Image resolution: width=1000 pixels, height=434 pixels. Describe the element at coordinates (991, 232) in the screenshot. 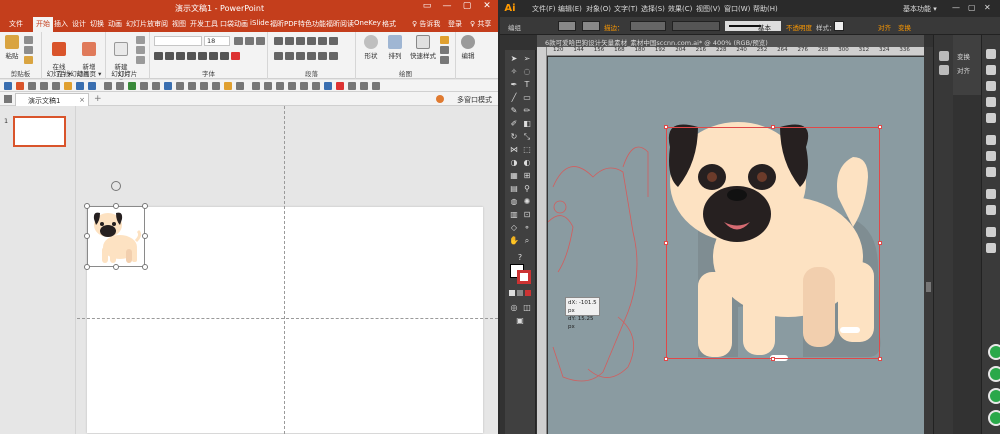

I see `layers-panel-icon` at that location.